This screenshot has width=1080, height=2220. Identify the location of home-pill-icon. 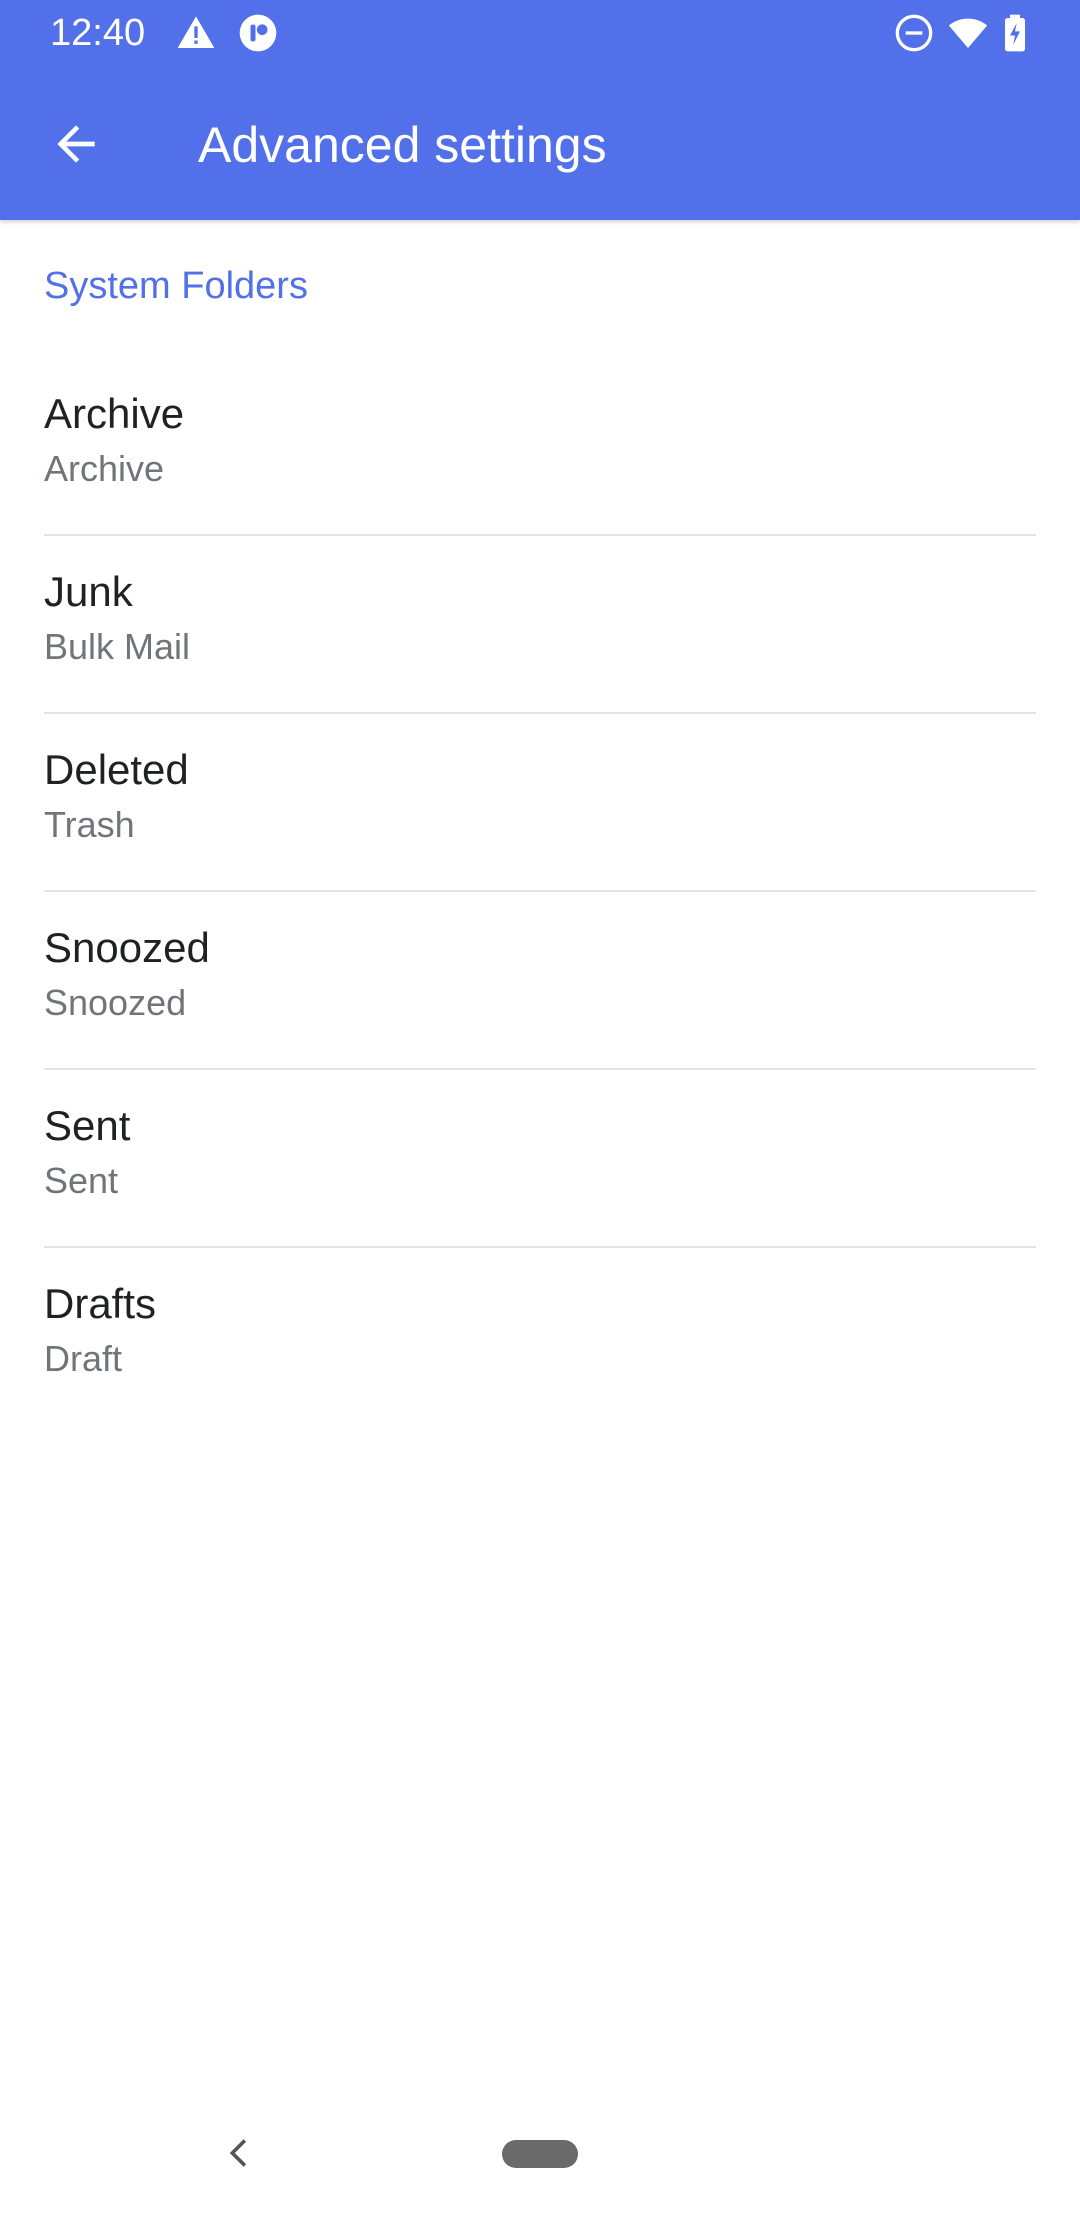
(540, 2154).